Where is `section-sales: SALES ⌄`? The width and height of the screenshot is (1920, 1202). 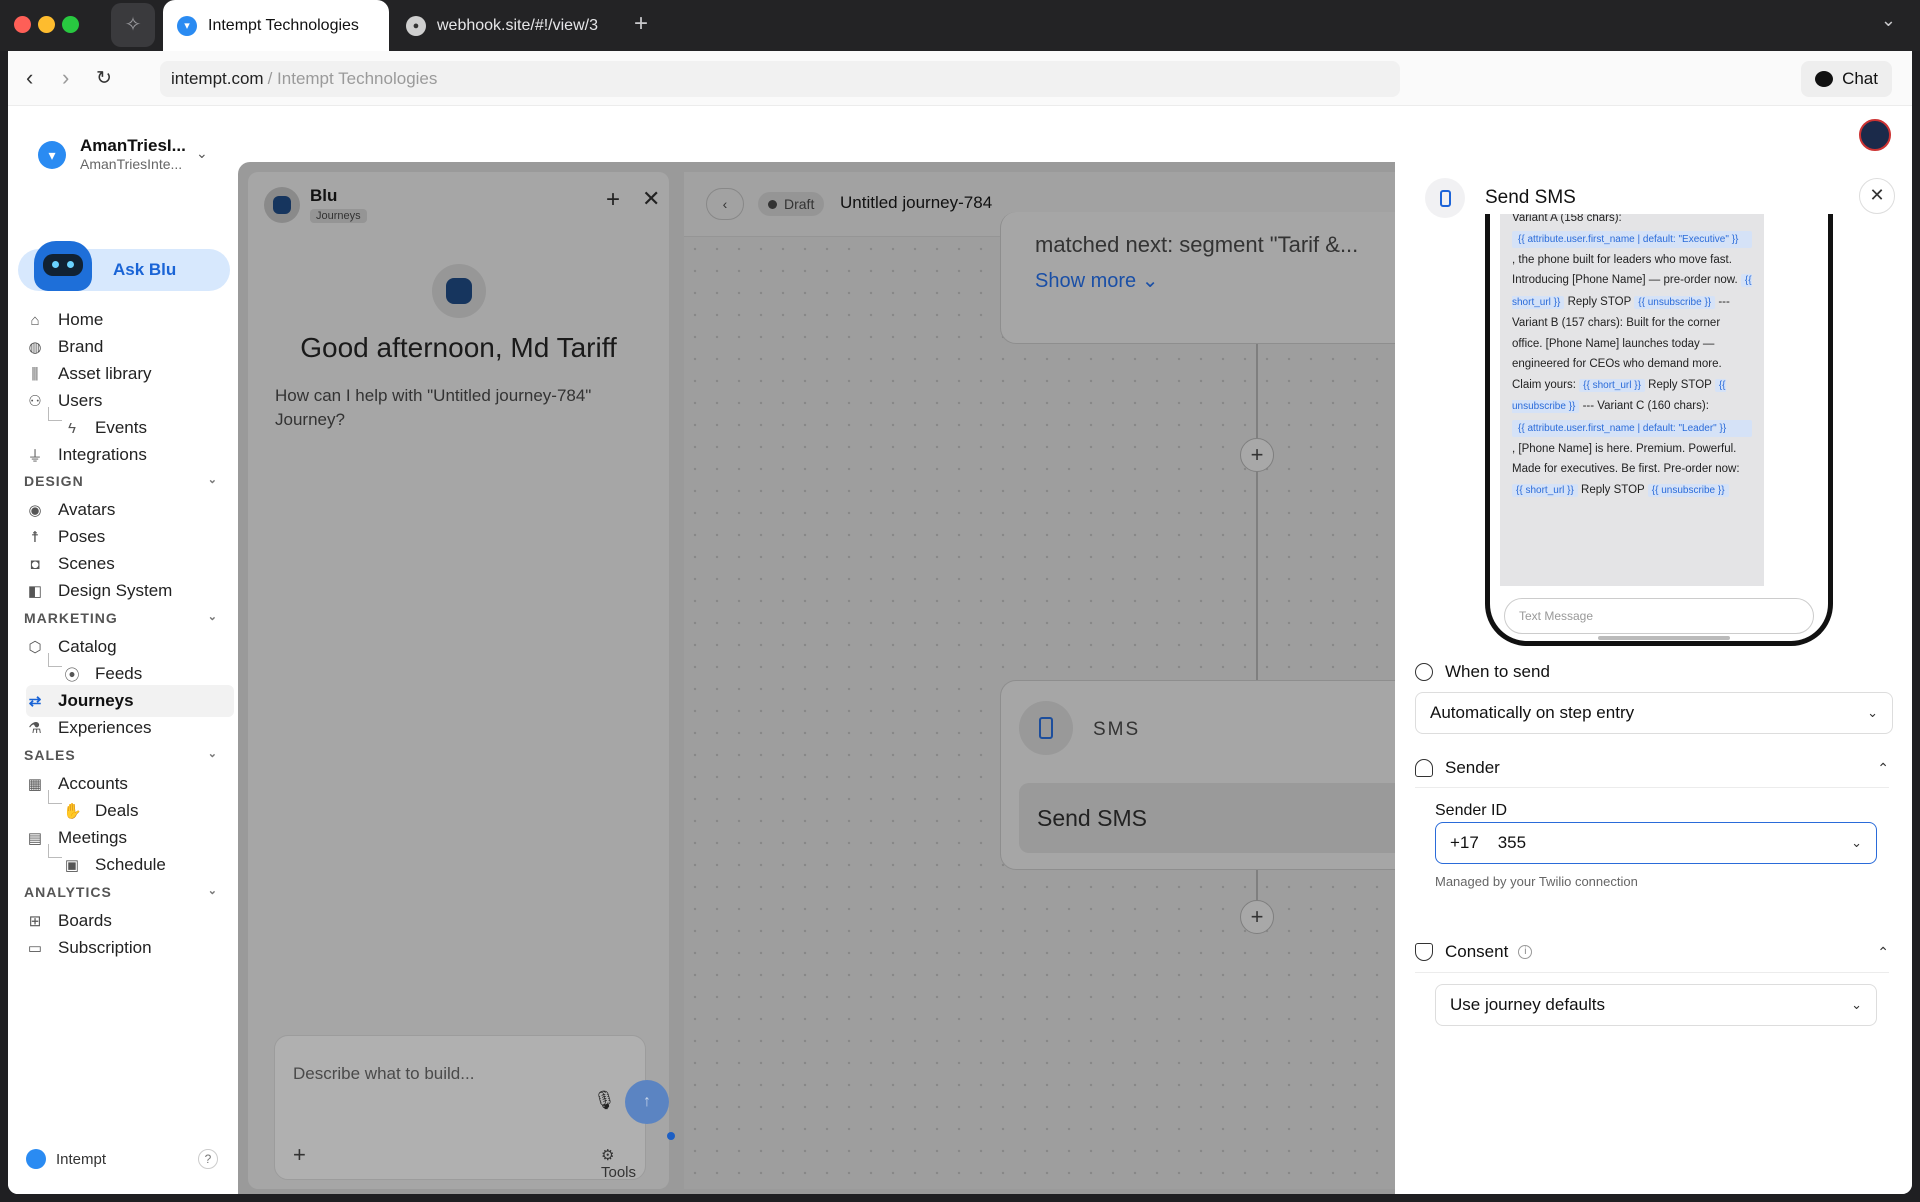
section-sales: SALES ⌄ is located at coordinates (124, 755).